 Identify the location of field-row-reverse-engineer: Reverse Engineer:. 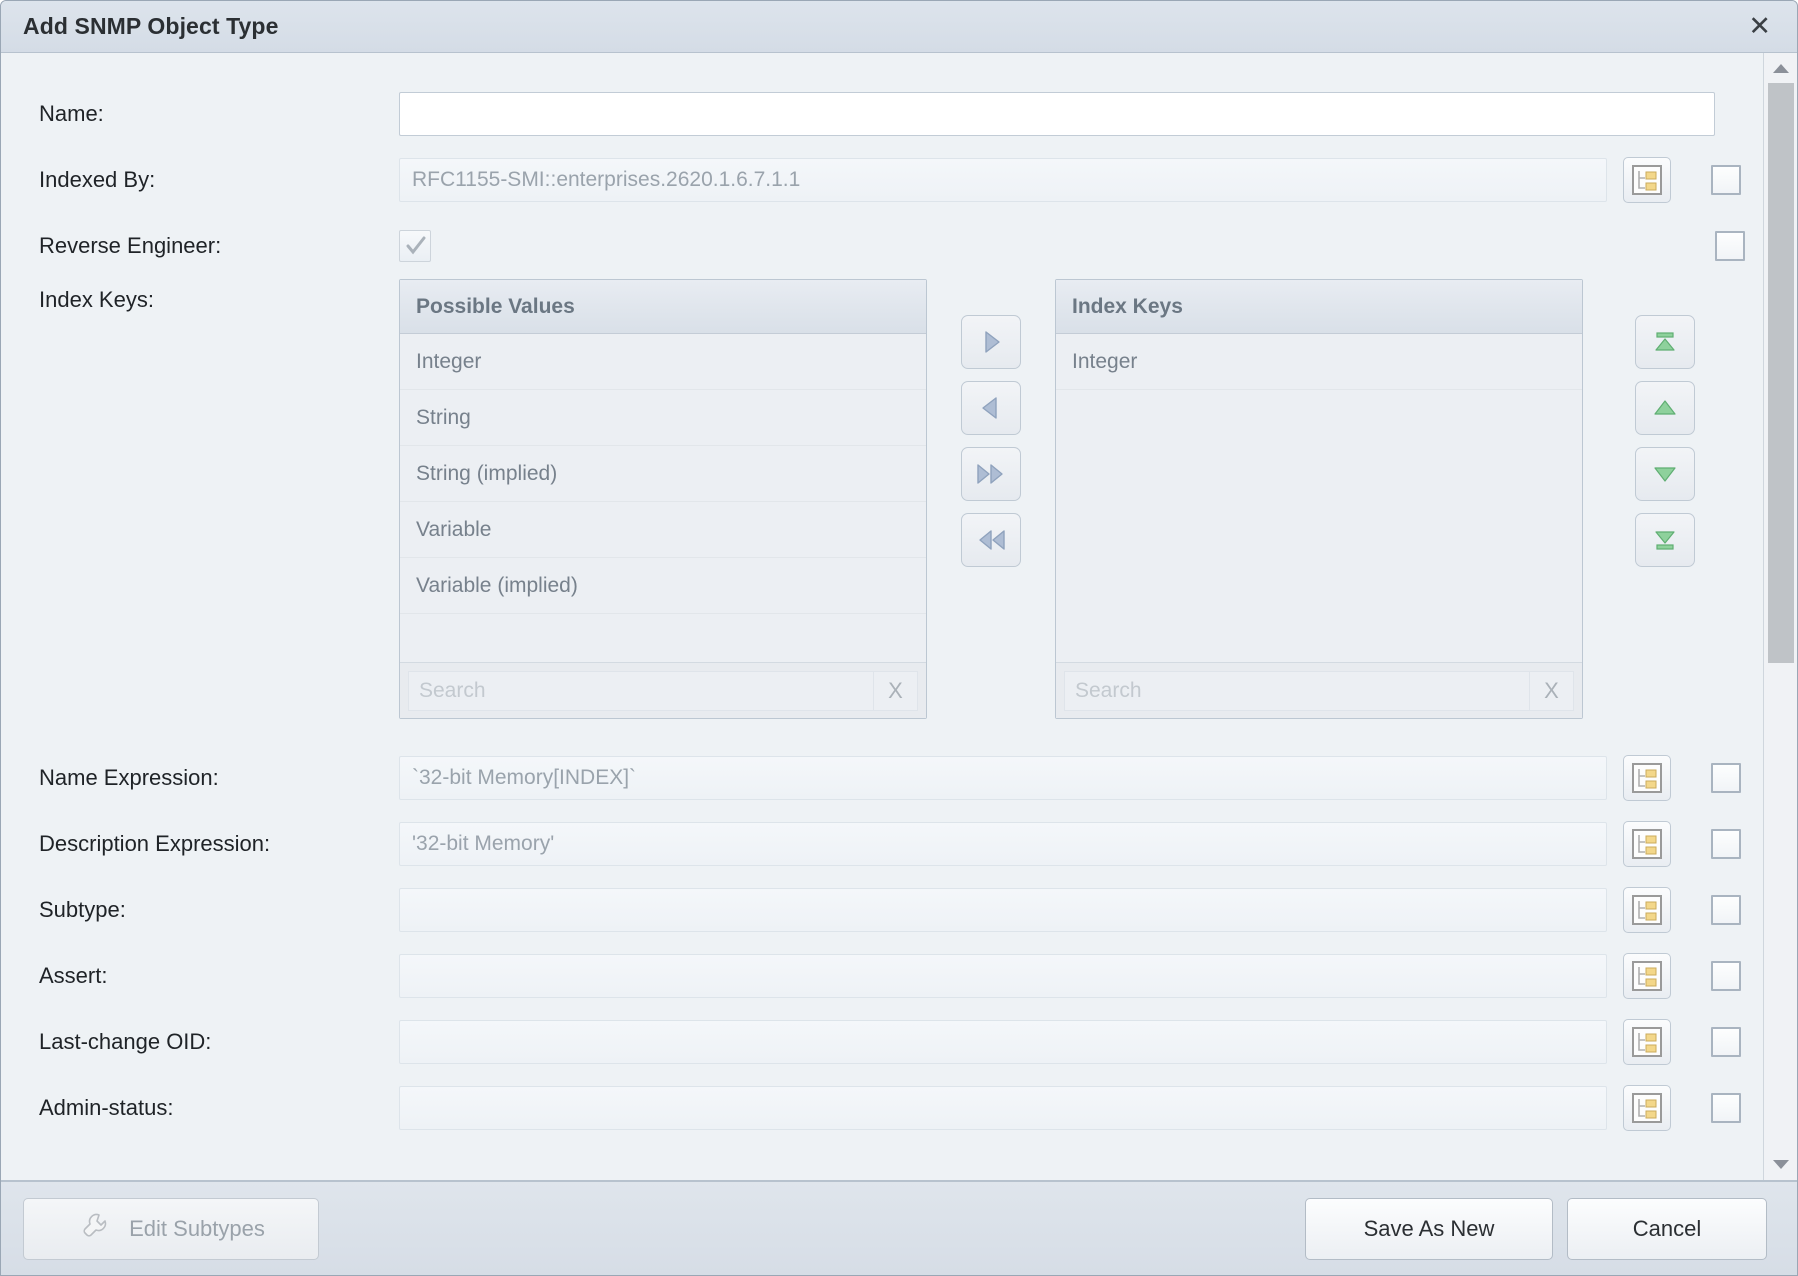
(882, 246).